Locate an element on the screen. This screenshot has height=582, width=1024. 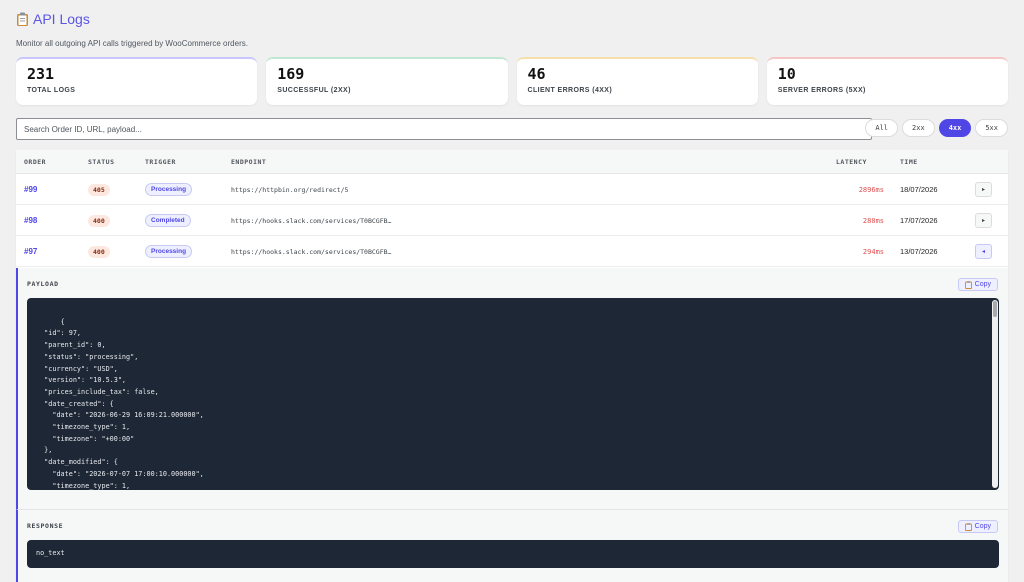
response-code-block: no_text is located at coordinates (513, 554).